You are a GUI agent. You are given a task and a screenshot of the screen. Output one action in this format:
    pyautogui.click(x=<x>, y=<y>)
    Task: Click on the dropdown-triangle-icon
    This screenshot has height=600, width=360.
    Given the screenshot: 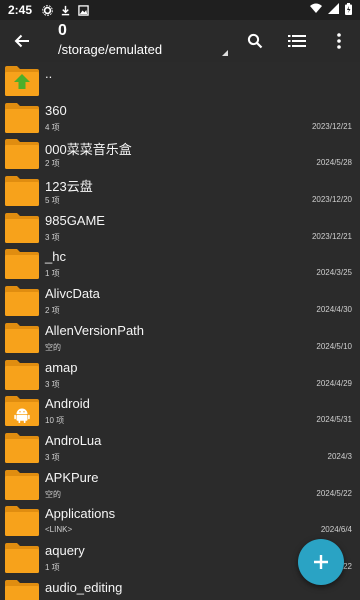 What is the action you would take?
    pyautogui.click(x=225, y=53)
    